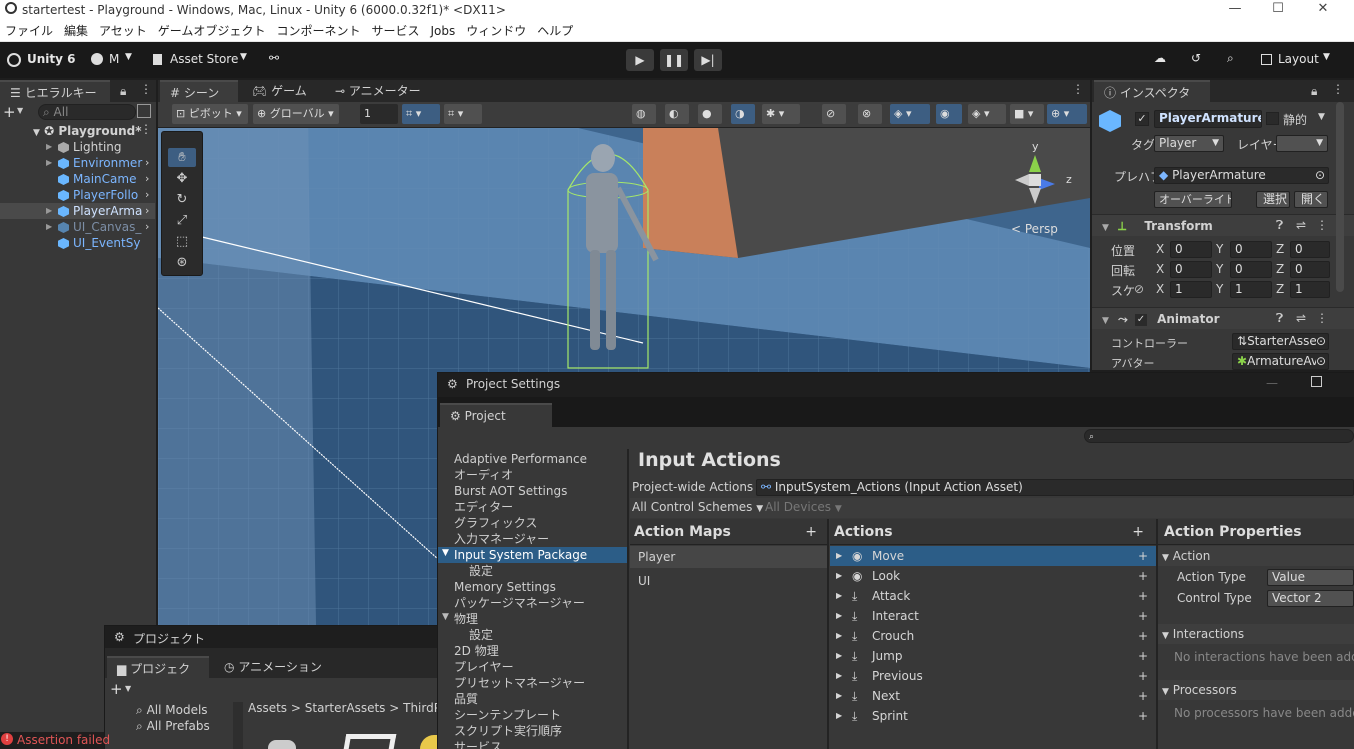 This screenshot has height=749, width=1354. What do you see at coordinates (1302, 143) in the screenshot?
I see `layer-dropdown: ▼` at bounding box center [1302, 143].